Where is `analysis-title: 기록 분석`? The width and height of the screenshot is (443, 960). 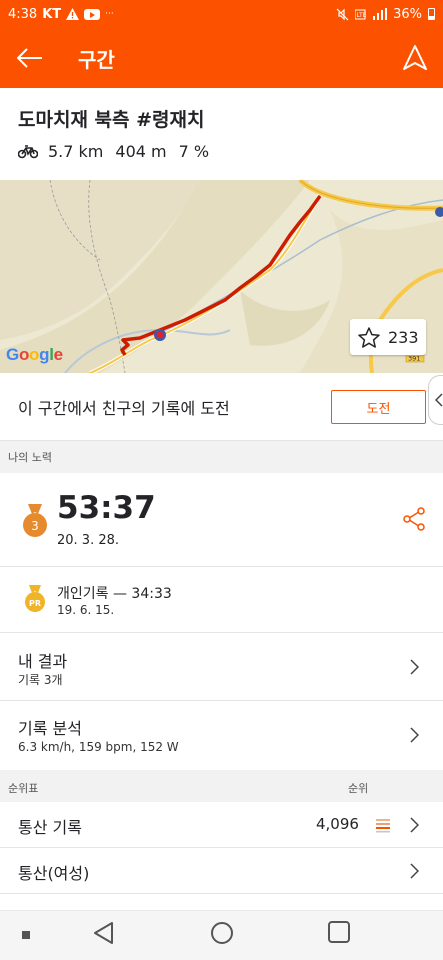
analysis-title: 기록 분석 is located at coordinates (50, 728).